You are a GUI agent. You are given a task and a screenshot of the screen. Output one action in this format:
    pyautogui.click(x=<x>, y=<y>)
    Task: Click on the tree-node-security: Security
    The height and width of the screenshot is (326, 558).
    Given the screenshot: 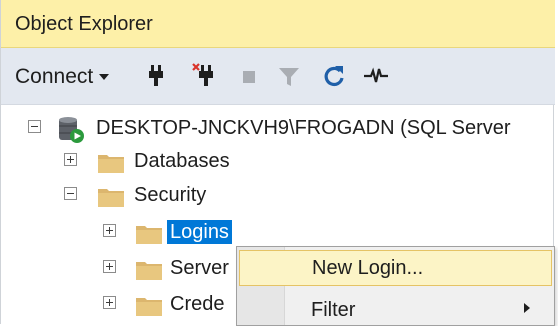 What is the action you would take?
    pyautogui.click(x=278, y=195)
    